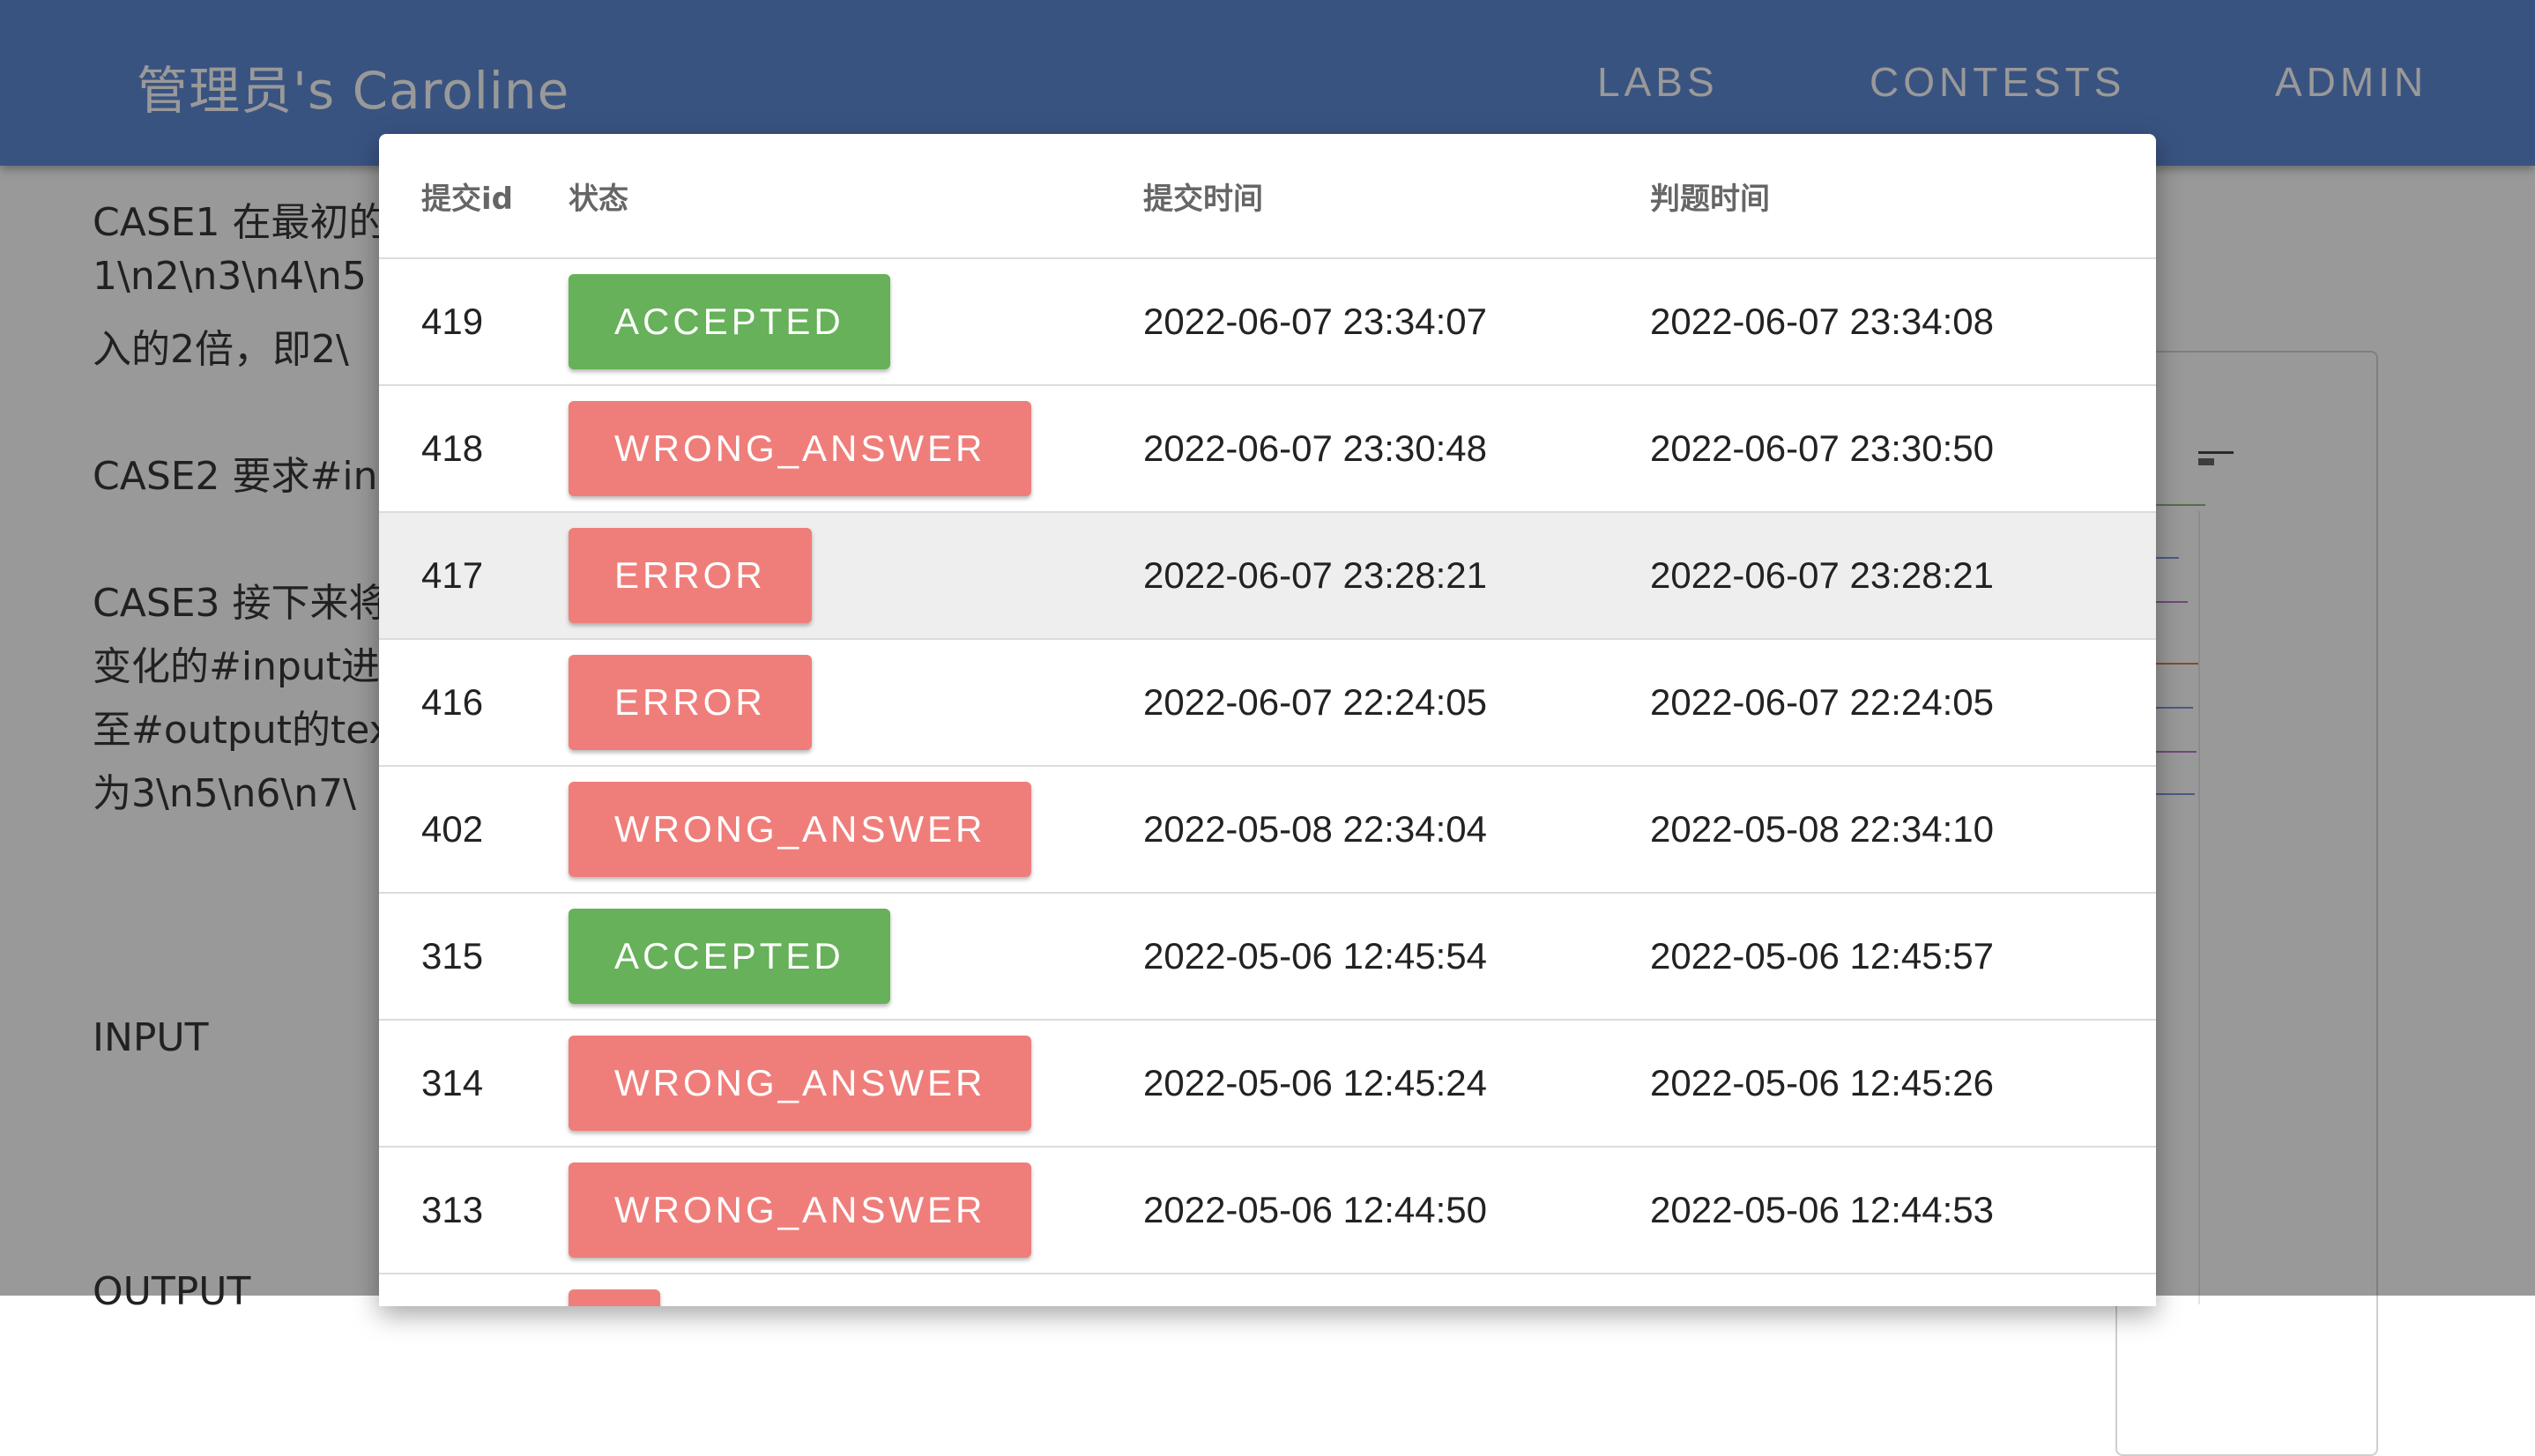 This screenshot has width=2535, height=1456. I want to click on submit-time: 2022-06-07 22:24:05, so click(1396, 703).